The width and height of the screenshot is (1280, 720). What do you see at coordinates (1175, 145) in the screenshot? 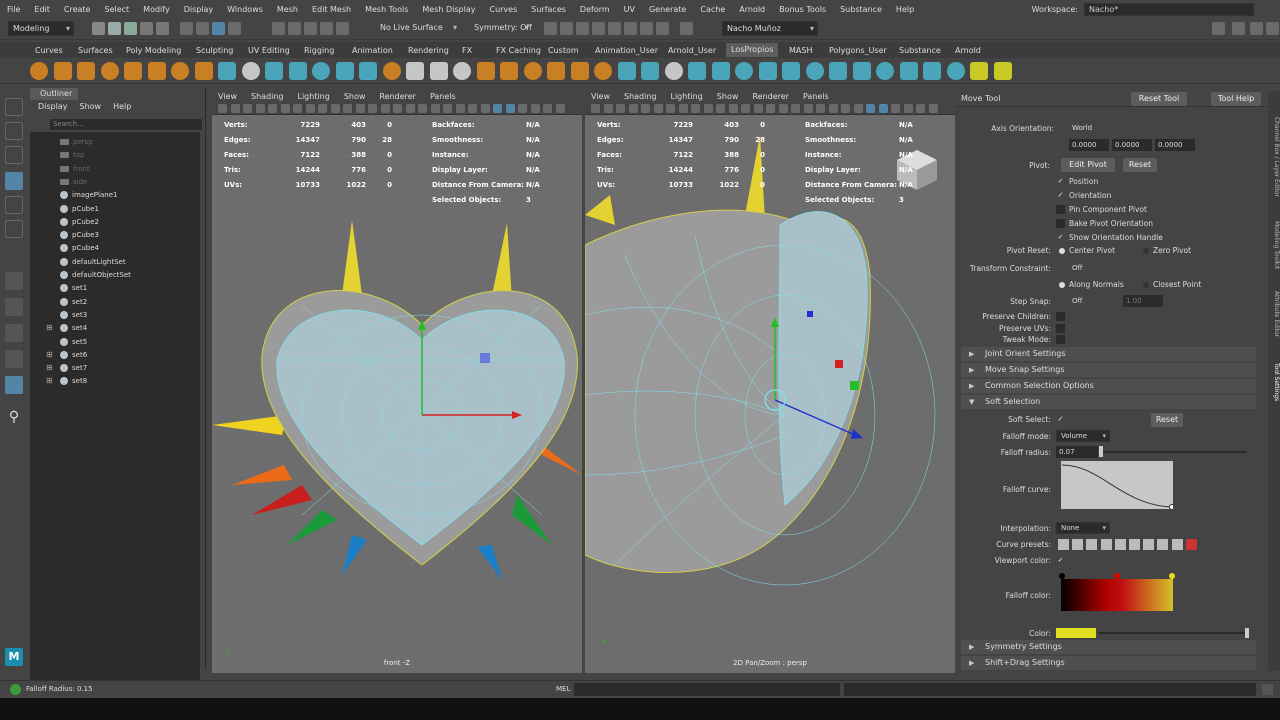
I see `axis-z-field: 0.0000` at bounding box center [1175, 145].